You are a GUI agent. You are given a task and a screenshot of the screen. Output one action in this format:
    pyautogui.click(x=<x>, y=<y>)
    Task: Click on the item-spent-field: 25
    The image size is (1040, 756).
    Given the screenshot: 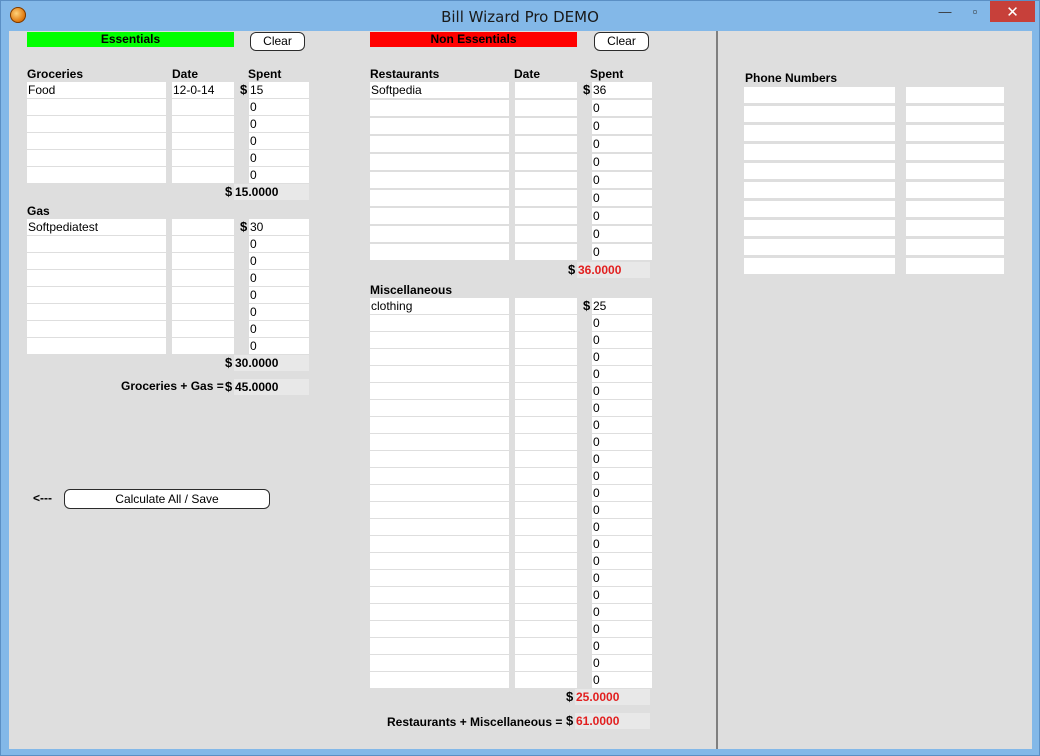 What is the action you would take?
    pyautogui.click(x=622, y=306)
    